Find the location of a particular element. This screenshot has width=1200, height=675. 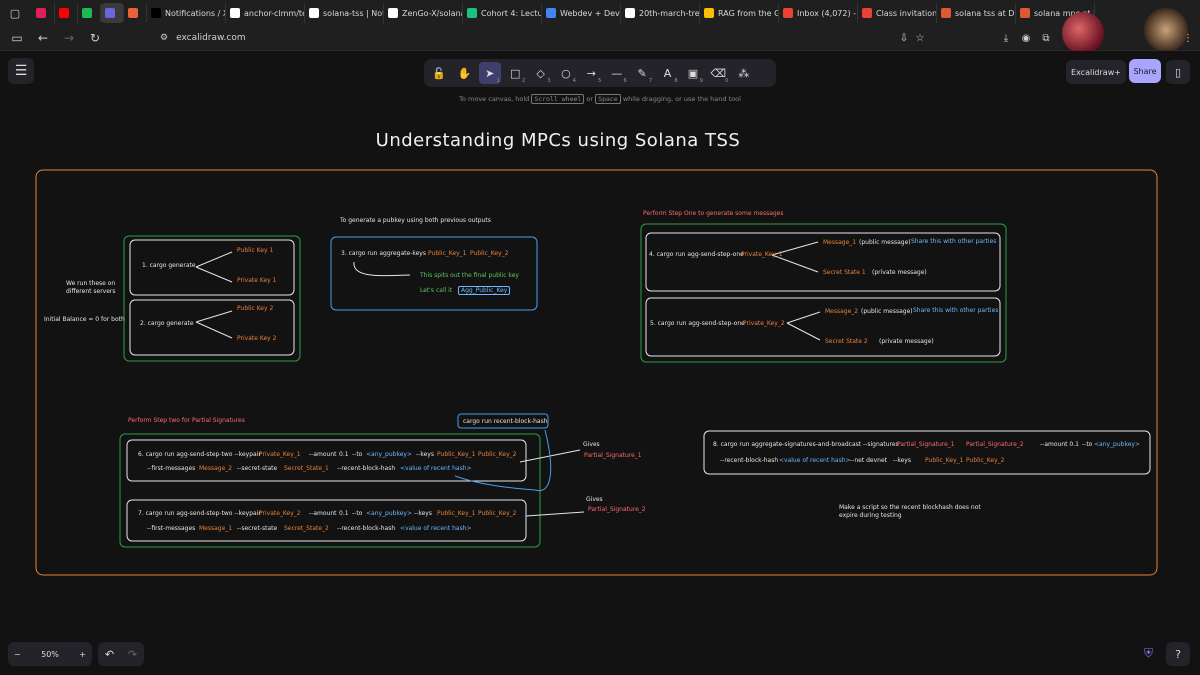

rectangle-icon: □ 2 is located at coordinates (515, 73).